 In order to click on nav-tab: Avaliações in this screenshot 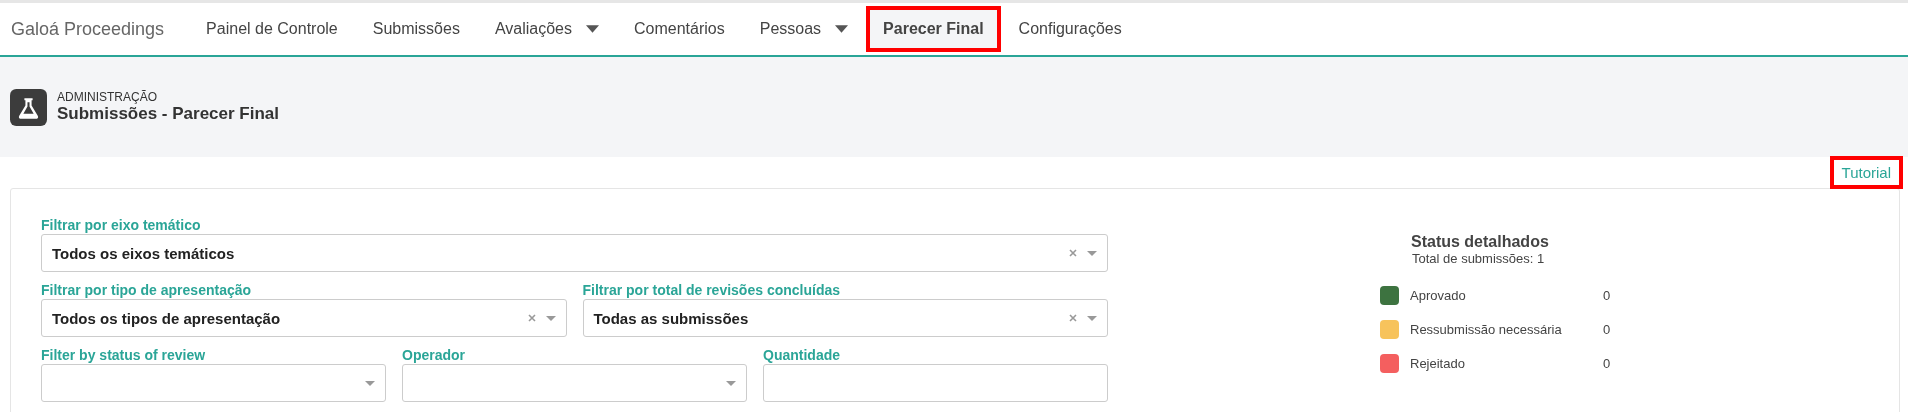, I will do `click(546, 29)`.